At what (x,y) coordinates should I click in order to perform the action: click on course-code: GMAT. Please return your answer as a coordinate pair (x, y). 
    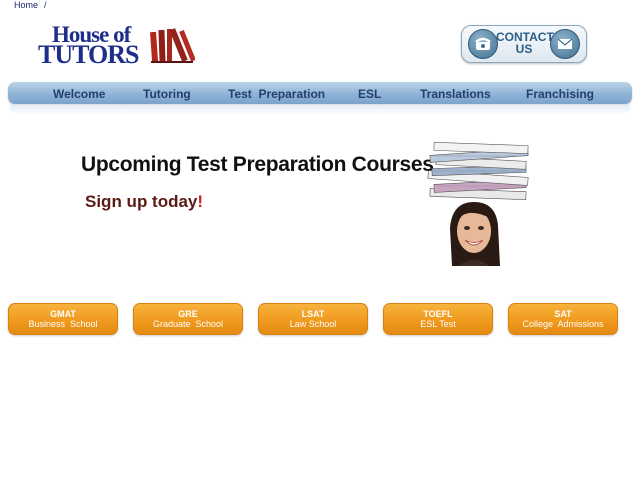
    Looking at the image, I should click on (63, 314).